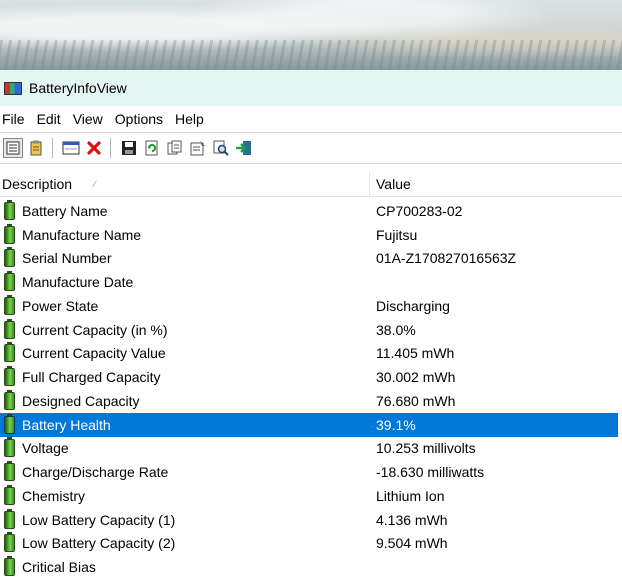  What do you see at coordinates (416, 377) in the screenshot?
I see `row-value: 30.002 mWh` at bounding box center [416, 377].